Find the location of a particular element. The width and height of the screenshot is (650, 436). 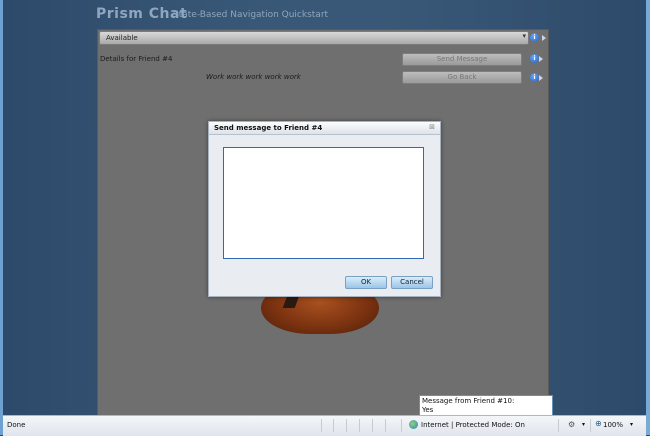

ok-button: OK is located at coordinates (366, 282).